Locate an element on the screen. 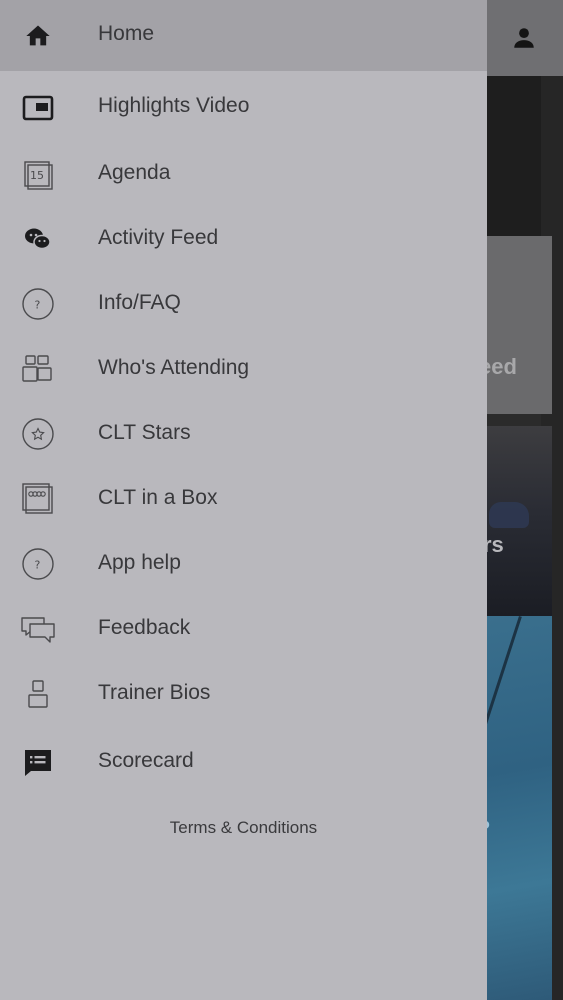  tile-label: rs is located at coordinates (495, 544).